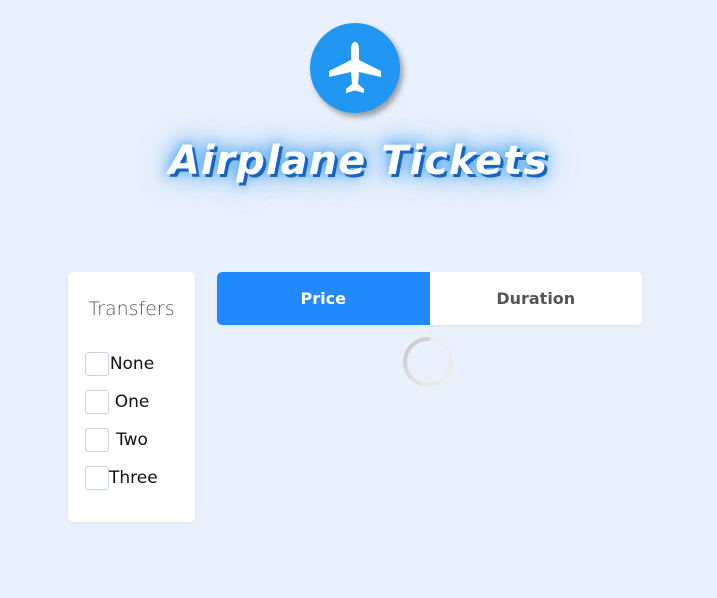  I want to click on filter-option-two: Two, so click(140, 441).